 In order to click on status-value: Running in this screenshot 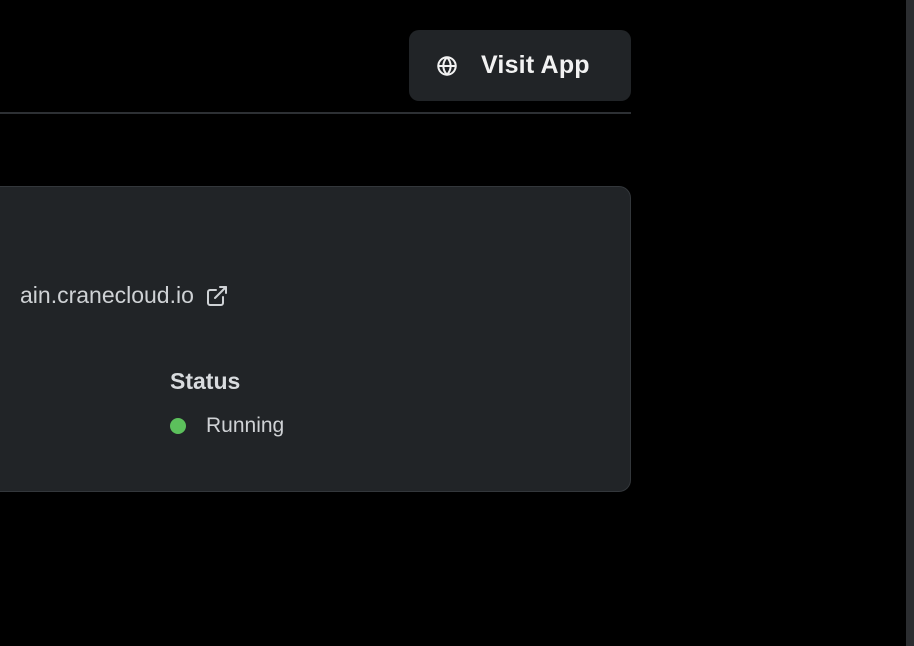, I will do `click(245, 425)`.